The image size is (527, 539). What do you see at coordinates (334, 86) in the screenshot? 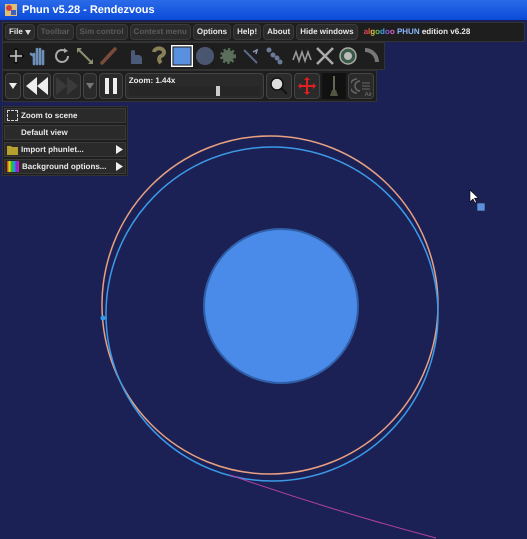
I see `stick-icon` at bounding box center [334, 86].